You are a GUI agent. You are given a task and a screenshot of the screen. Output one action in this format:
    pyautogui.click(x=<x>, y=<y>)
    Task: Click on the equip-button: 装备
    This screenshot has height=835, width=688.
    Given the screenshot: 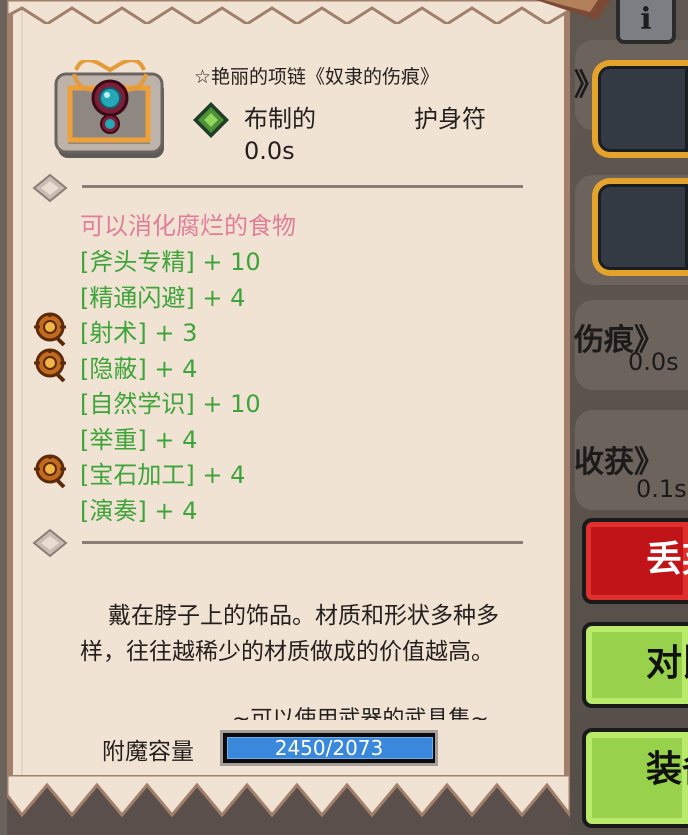 What is the action you would take?
    pyautogui.click(x=635, y=778)
    